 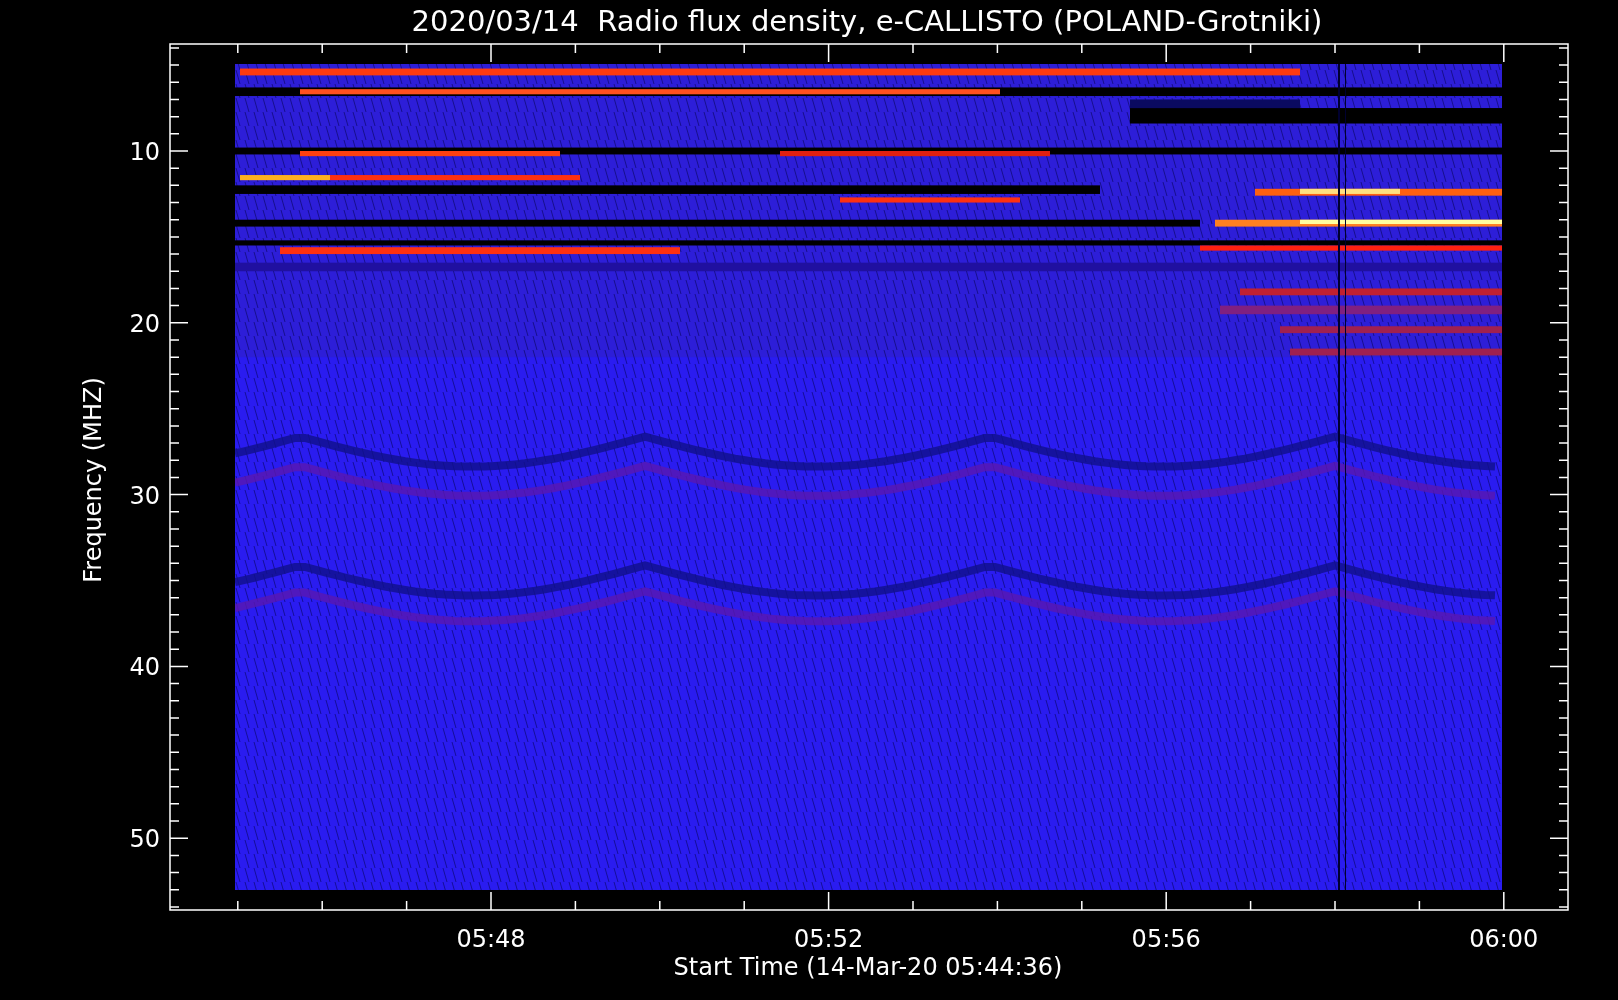 I want to click on x-axis-label: Start Time (14-Mar-20 05:44:36), so click(x=868, y=967).